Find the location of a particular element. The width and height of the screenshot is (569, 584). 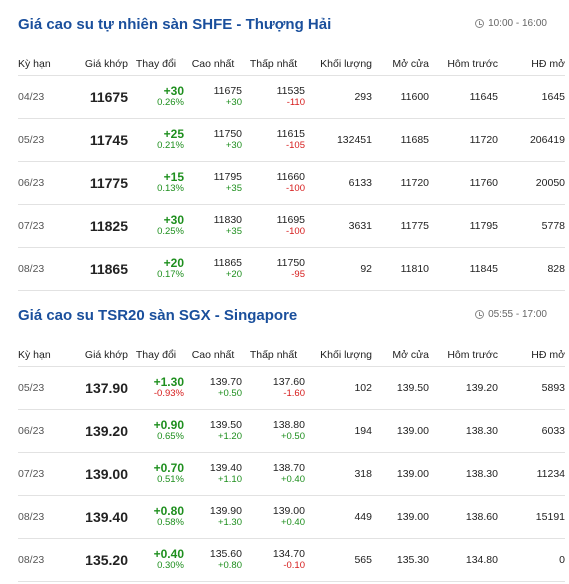

clock-icon is located at coordinates (480, 23).